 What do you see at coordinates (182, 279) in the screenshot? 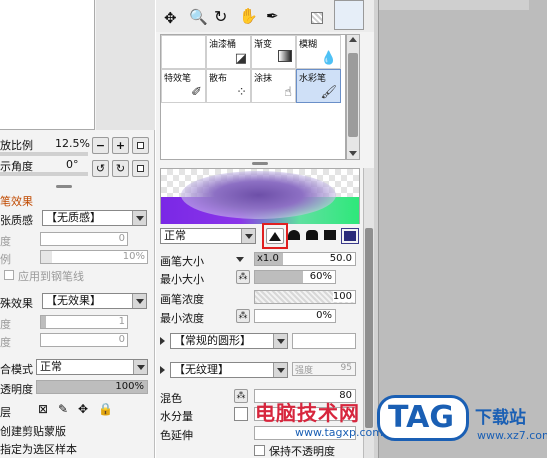
I see `min-size-label: 最小大小` at bounding box center [182, 279].